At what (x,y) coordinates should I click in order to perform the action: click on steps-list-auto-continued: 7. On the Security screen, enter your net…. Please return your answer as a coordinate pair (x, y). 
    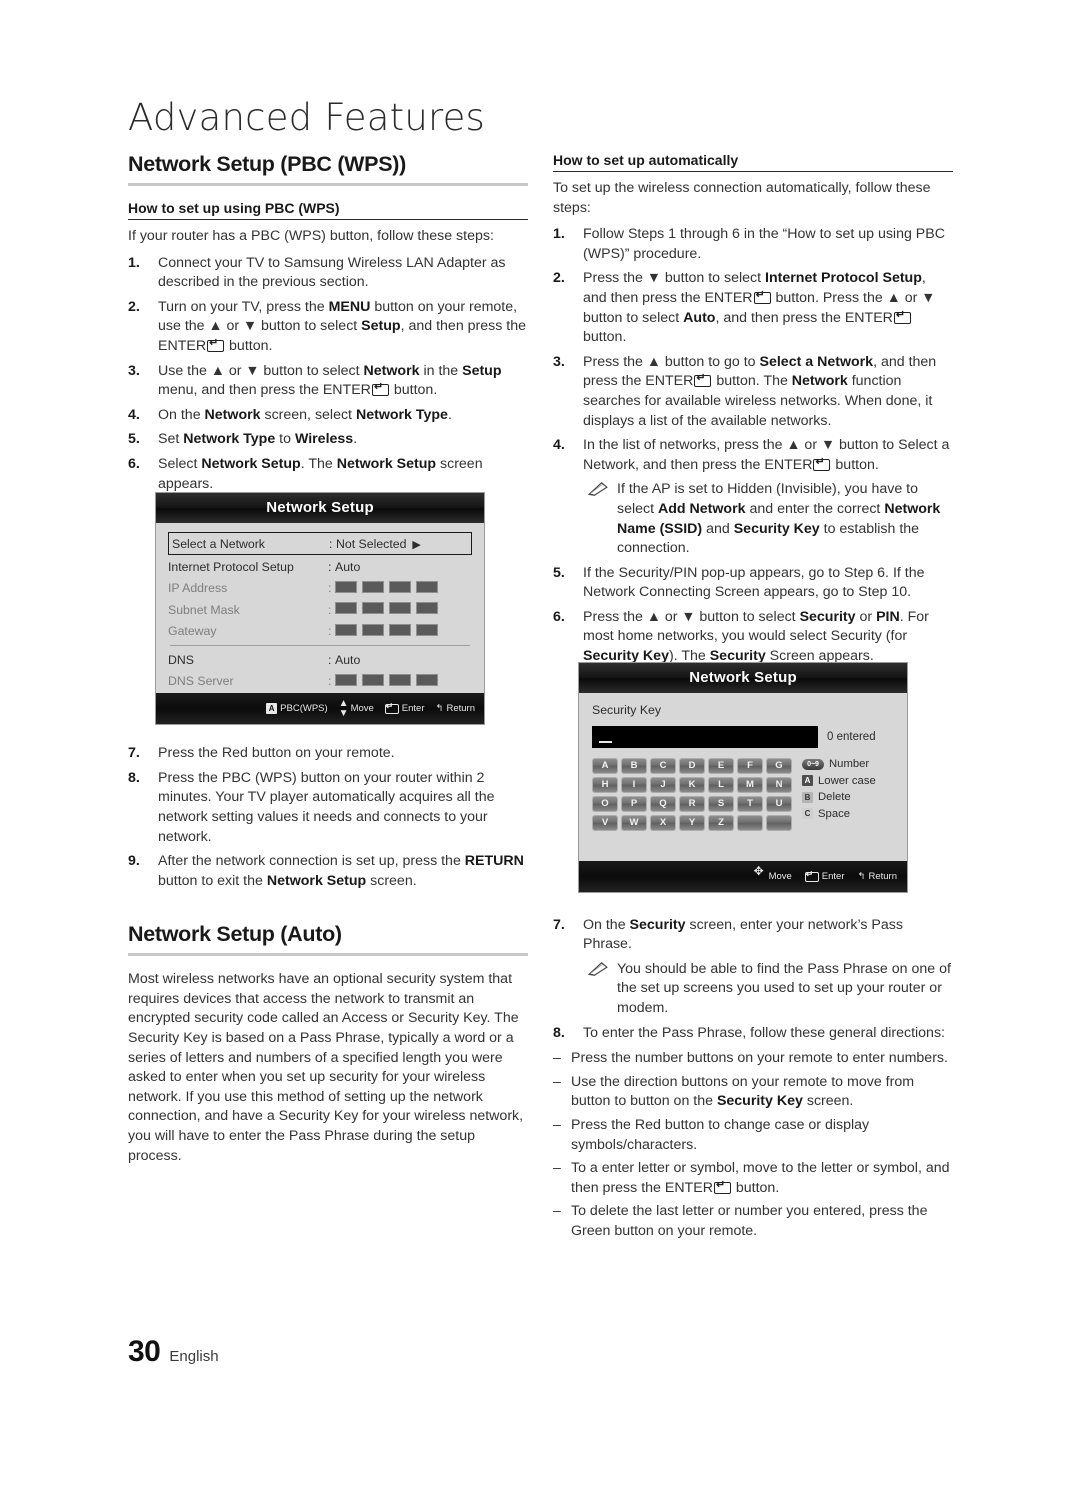
    Looking at the image, I should click on (753, 980).